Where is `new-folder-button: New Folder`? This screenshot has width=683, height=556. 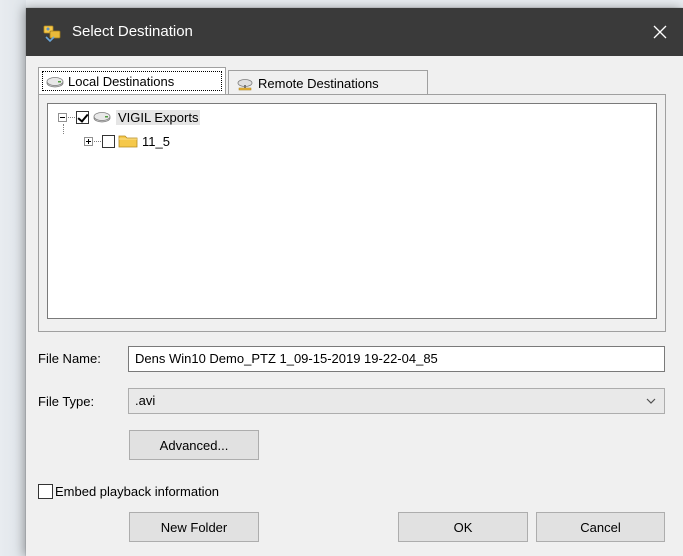 new-folder-button: New Folder is located at coordinates (194, 527).